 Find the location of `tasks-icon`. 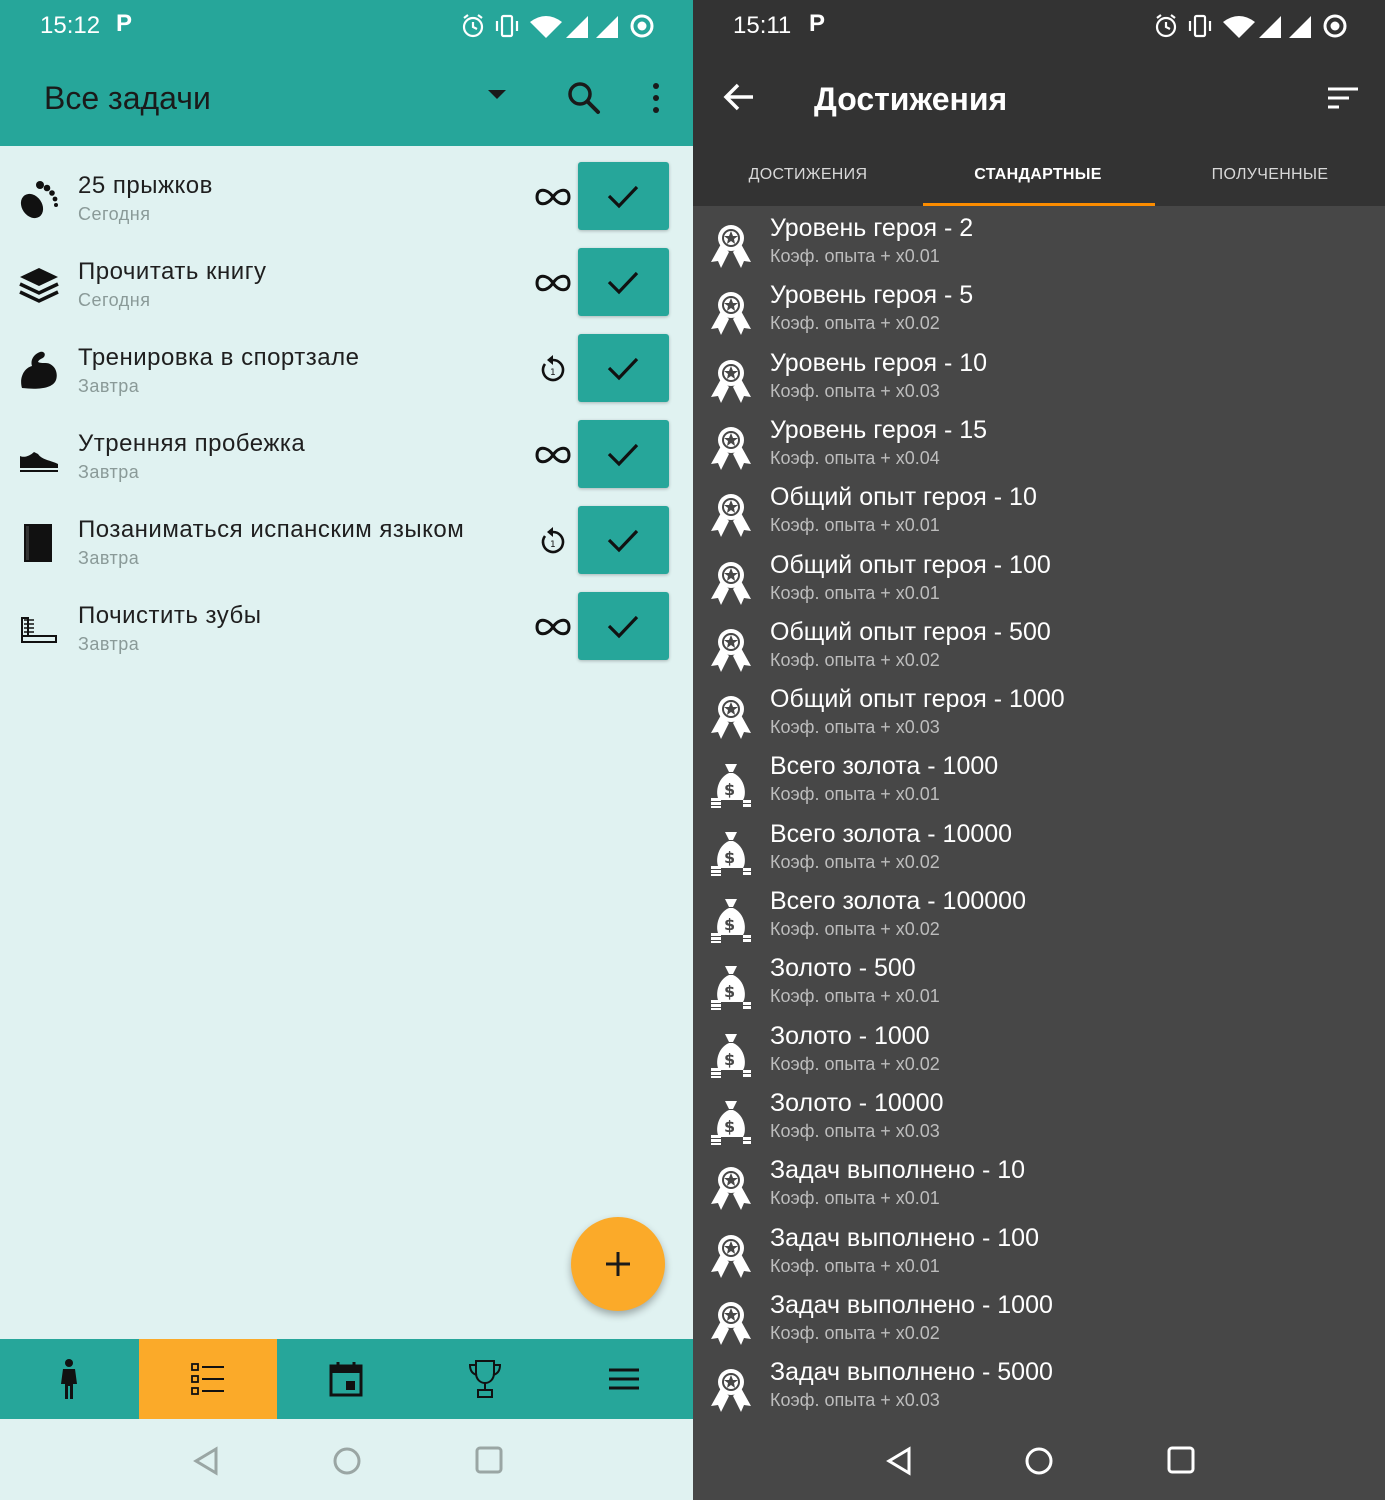

tasks-icon is located at coordinates (207, 1379).